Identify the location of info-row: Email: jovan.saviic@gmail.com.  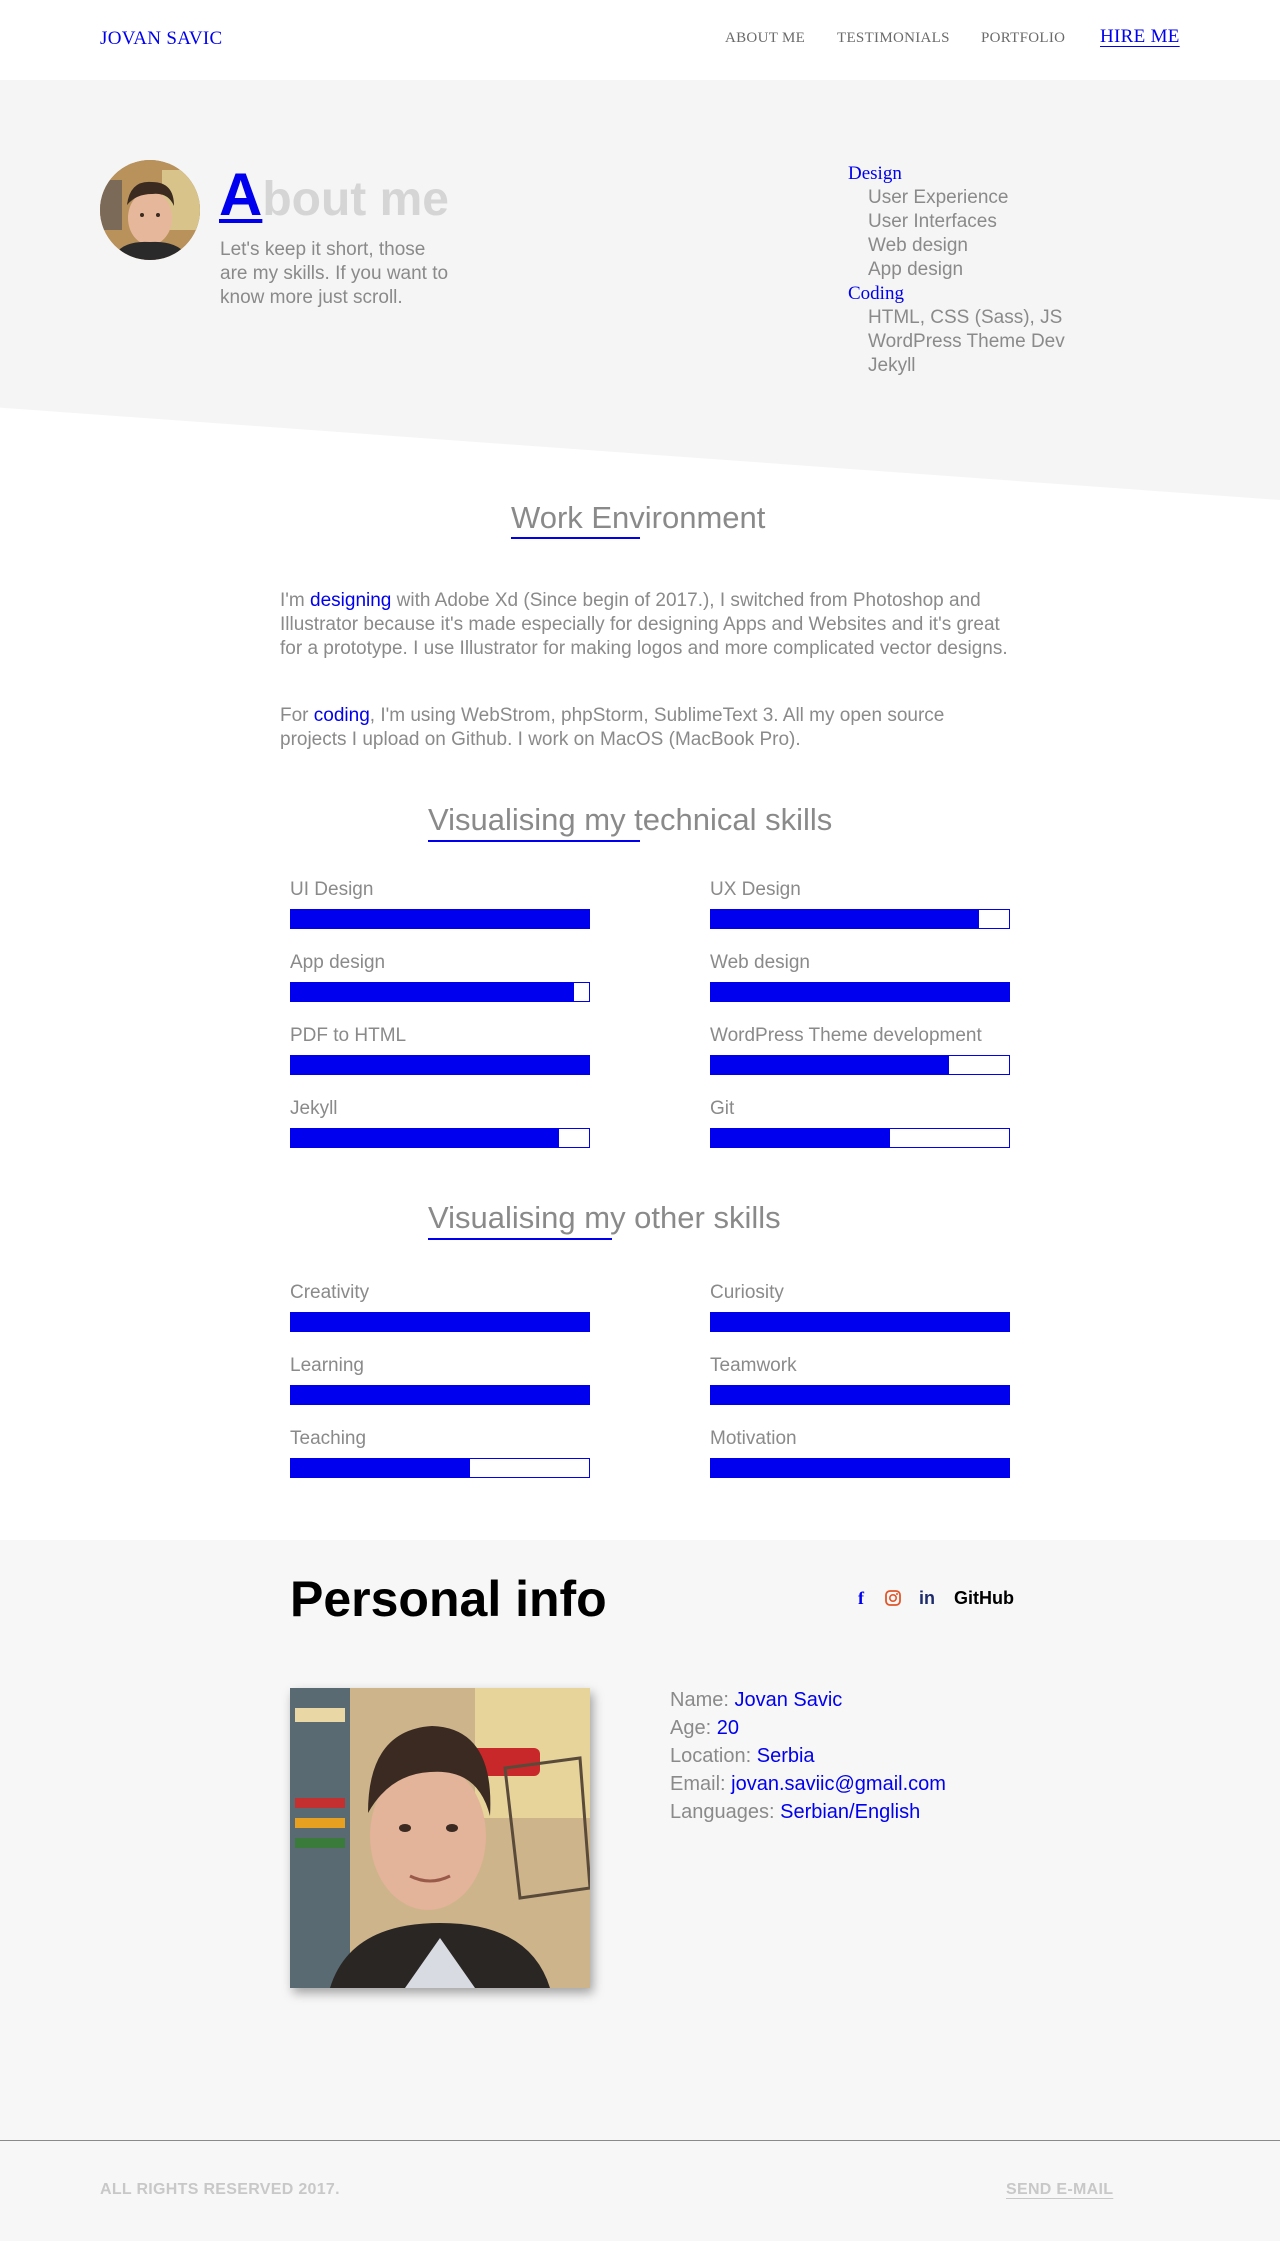
(808, 1784).